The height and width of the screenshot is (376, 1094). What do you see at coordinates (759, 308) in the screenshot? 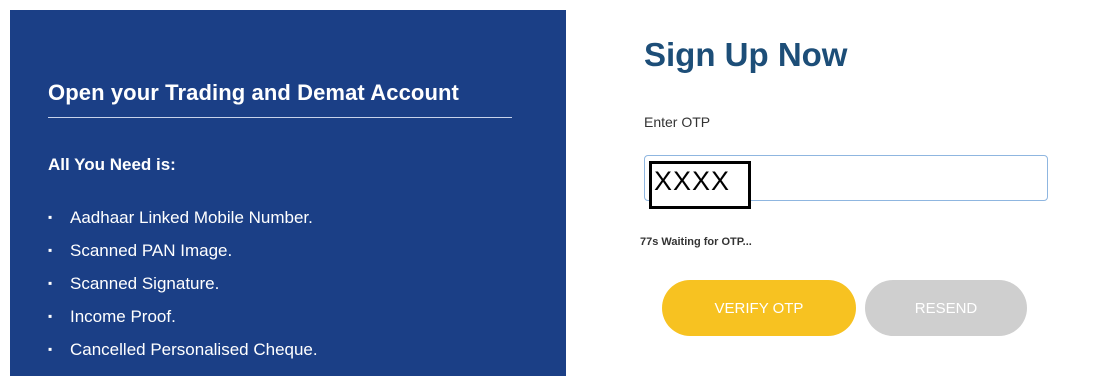
I see `verify-otp-button: VERIFY OTP` at bounding box center [759, 308].